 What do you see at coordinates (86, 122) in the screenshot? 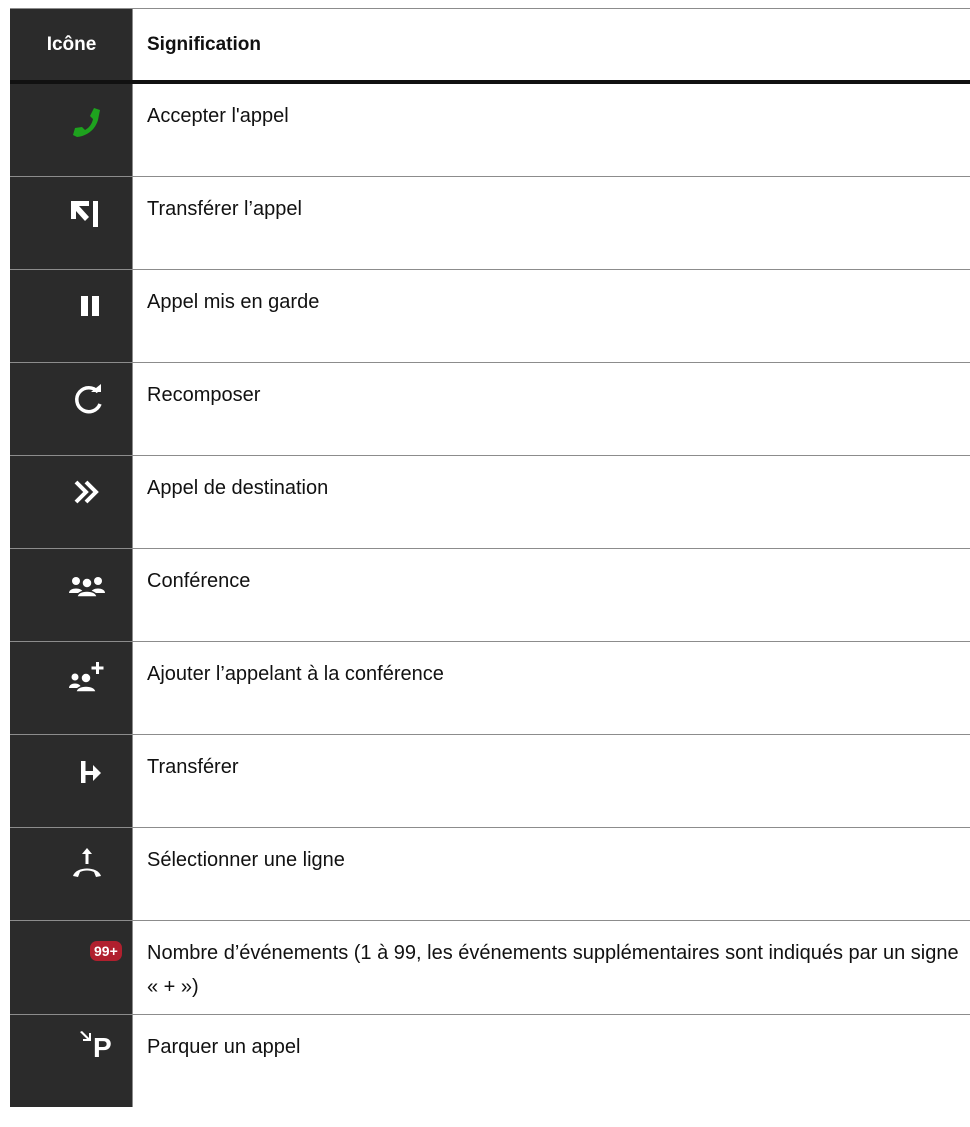
I see `phone-accept-icon` at bounding box center [86, 122].